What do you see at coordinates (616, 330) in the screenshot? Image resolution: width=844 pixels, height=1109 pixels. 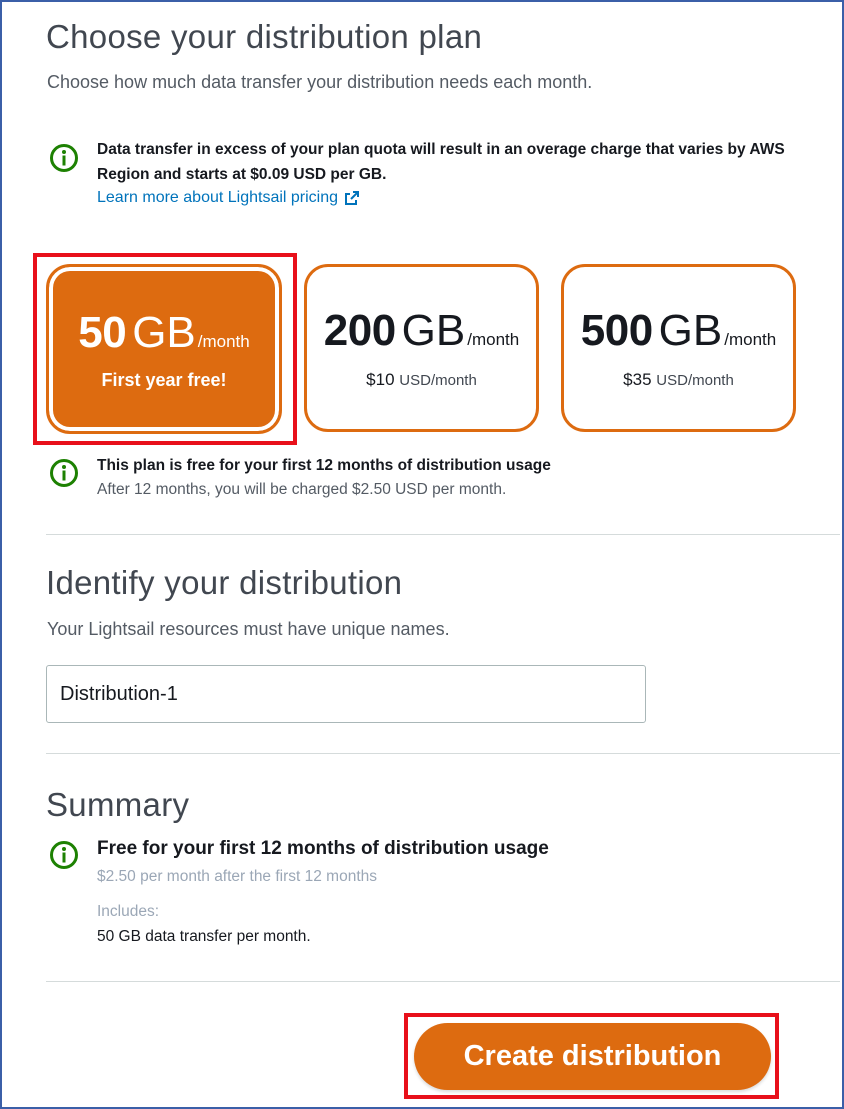 I see `plan-amount: 500` at bounding box center [616, 330].